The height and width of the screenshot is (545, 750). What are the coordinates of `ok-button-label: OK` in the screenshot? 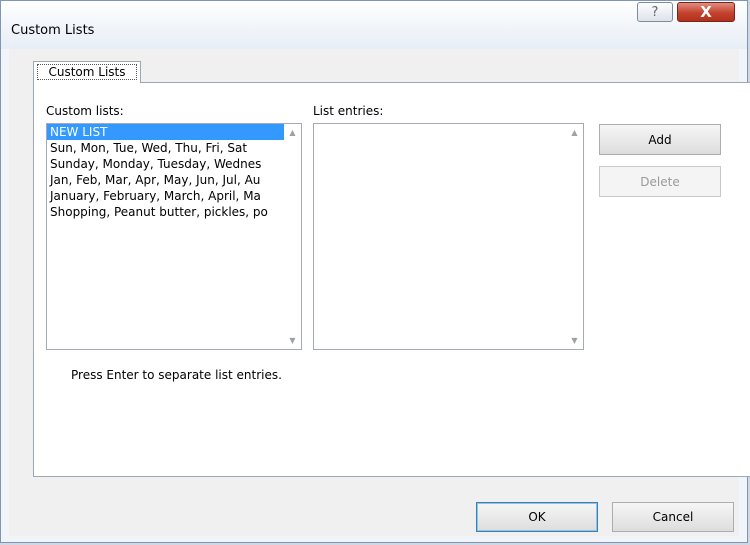 It's located at (537, 517).